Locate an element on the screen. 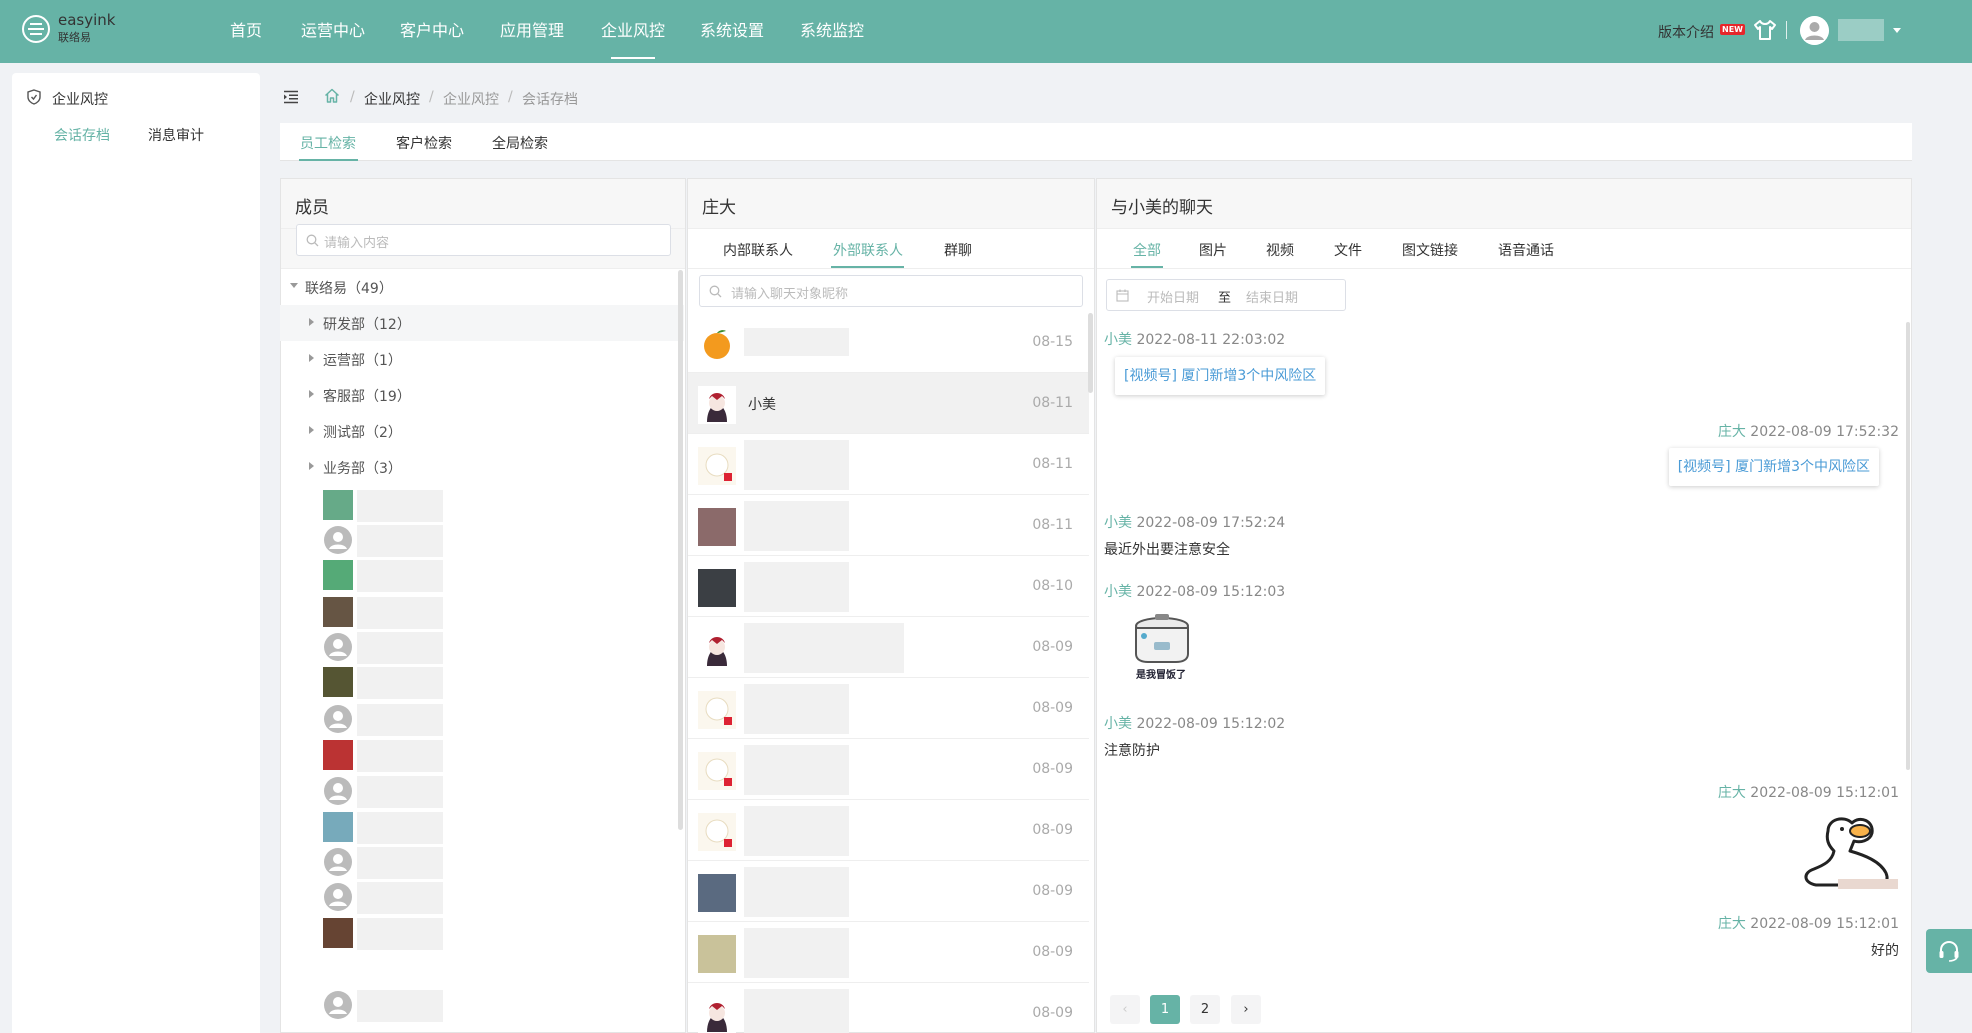 The width and height of the screenshot is (1972, 1033). tab-links: 图文链接 is located at coordinates (1430, 250).